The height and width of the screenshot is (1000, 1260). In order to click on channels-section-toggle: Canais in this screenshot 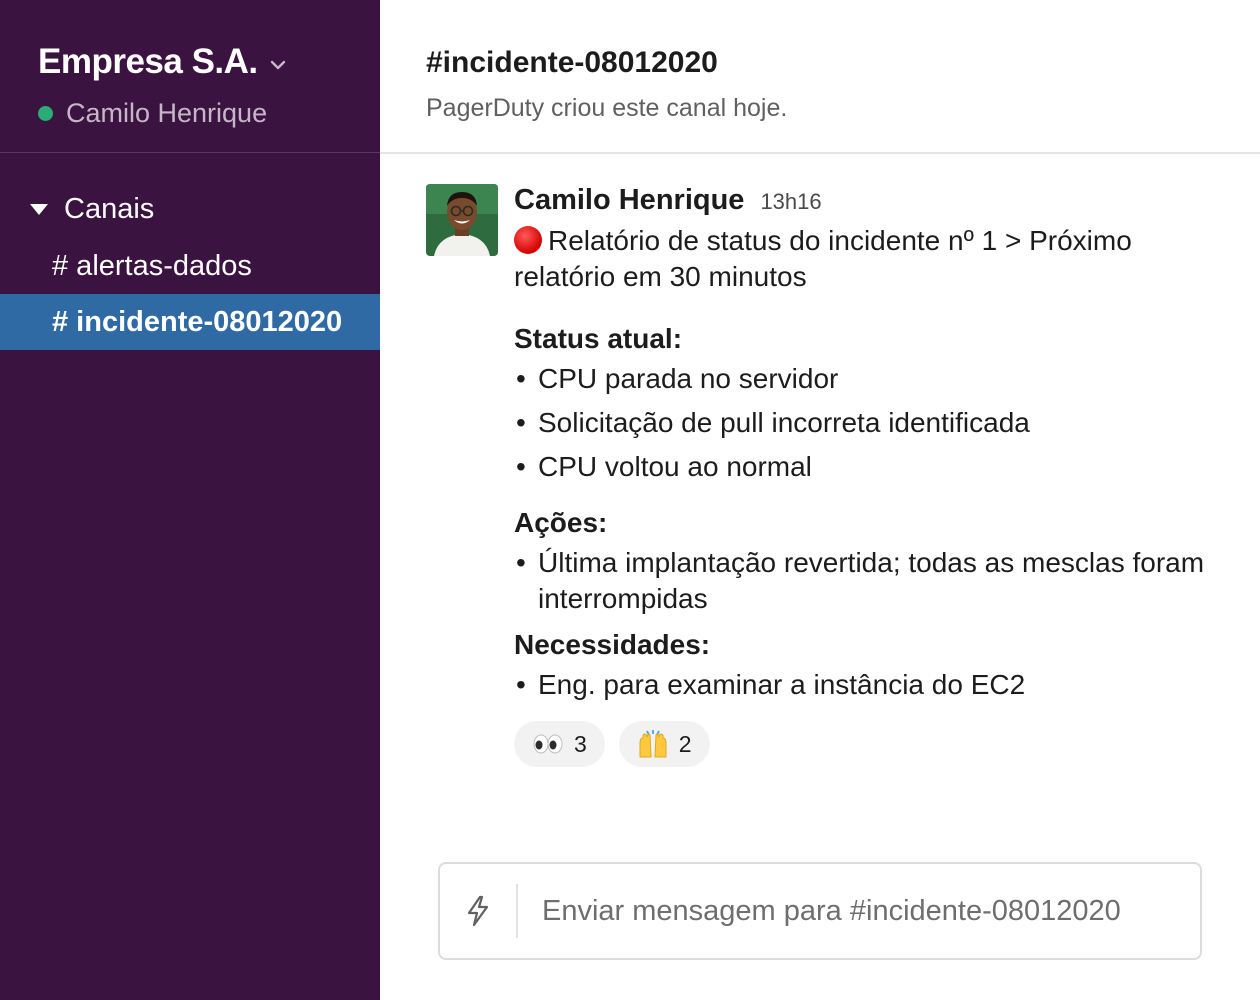, I will do `click(190, 209)`.